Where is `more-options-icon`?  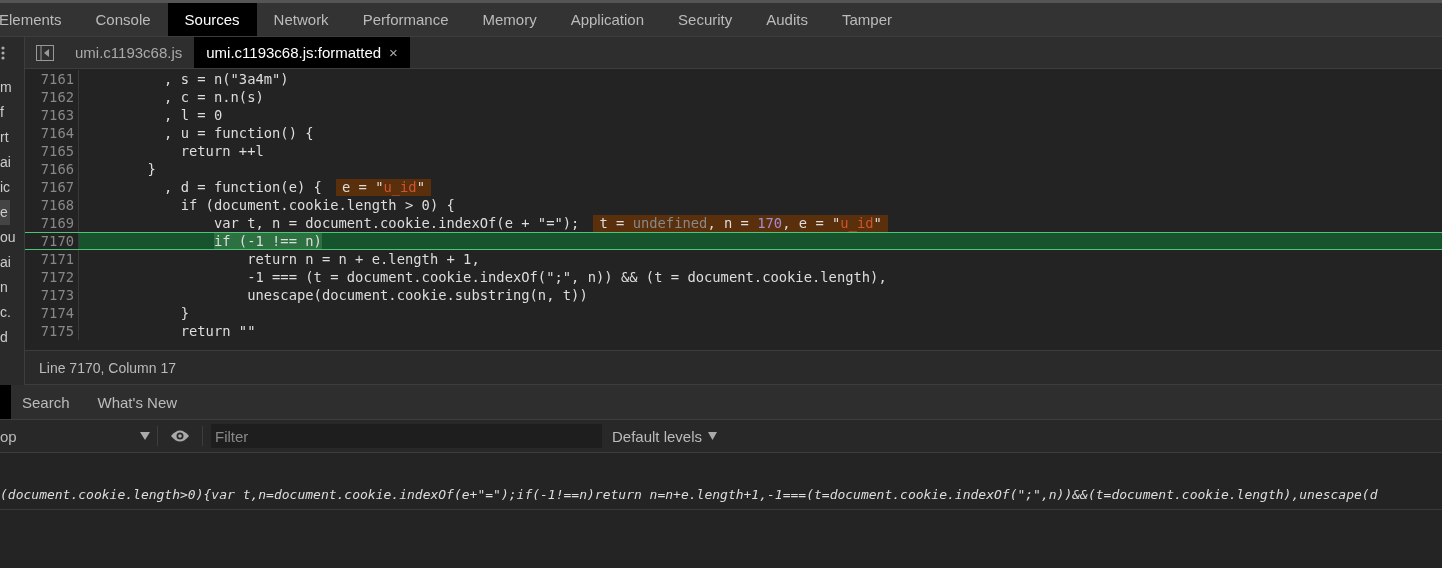
more-options-icon is located at coordinates (3, 52).